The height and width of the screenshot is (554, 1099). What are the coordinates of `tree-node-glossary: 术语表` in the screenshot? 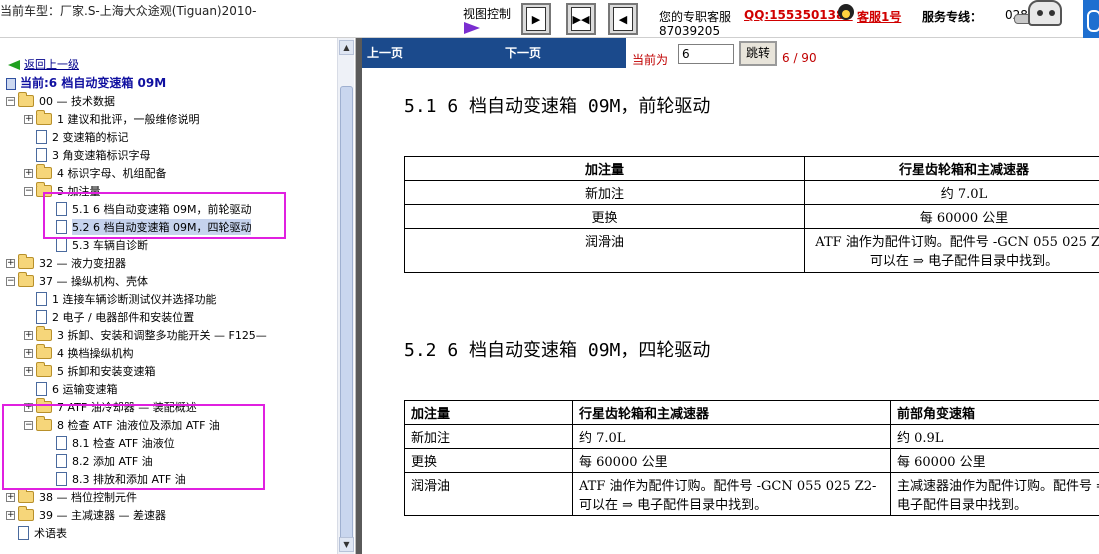 It's located at (42, 533).